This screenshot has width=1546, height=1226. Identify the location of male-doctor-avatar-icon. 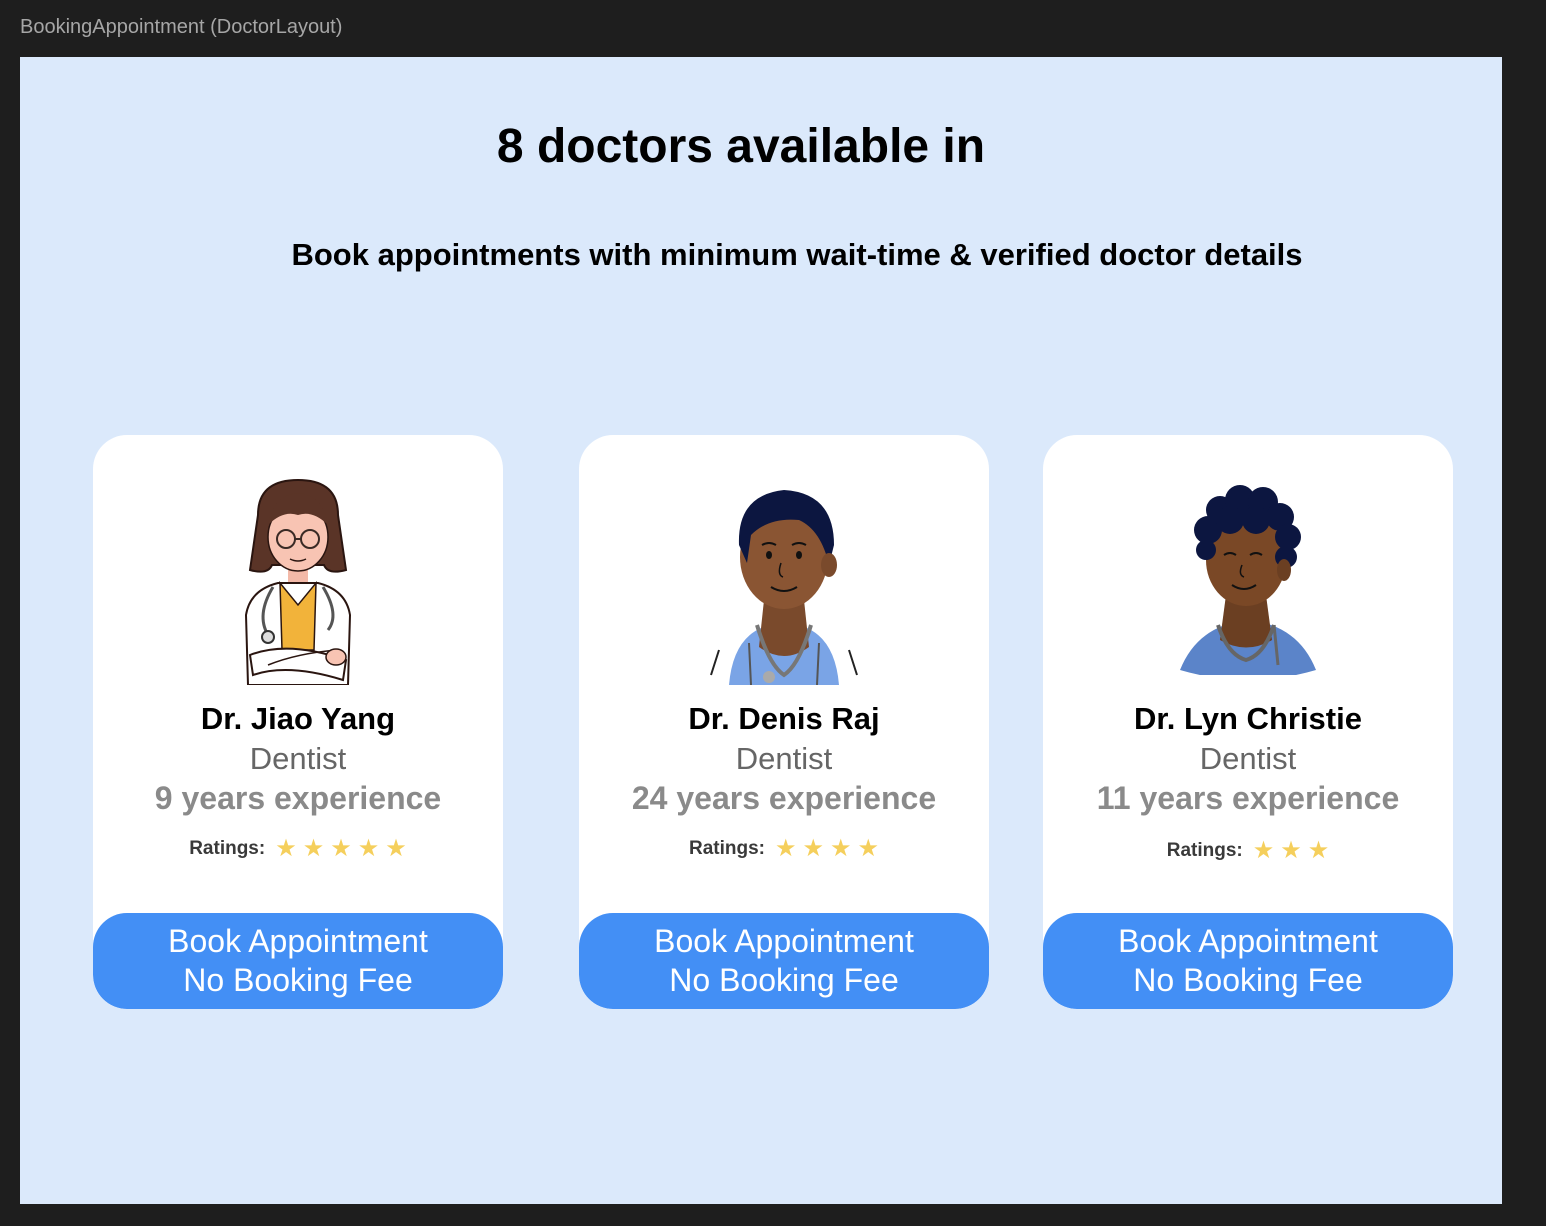
(784, 587).